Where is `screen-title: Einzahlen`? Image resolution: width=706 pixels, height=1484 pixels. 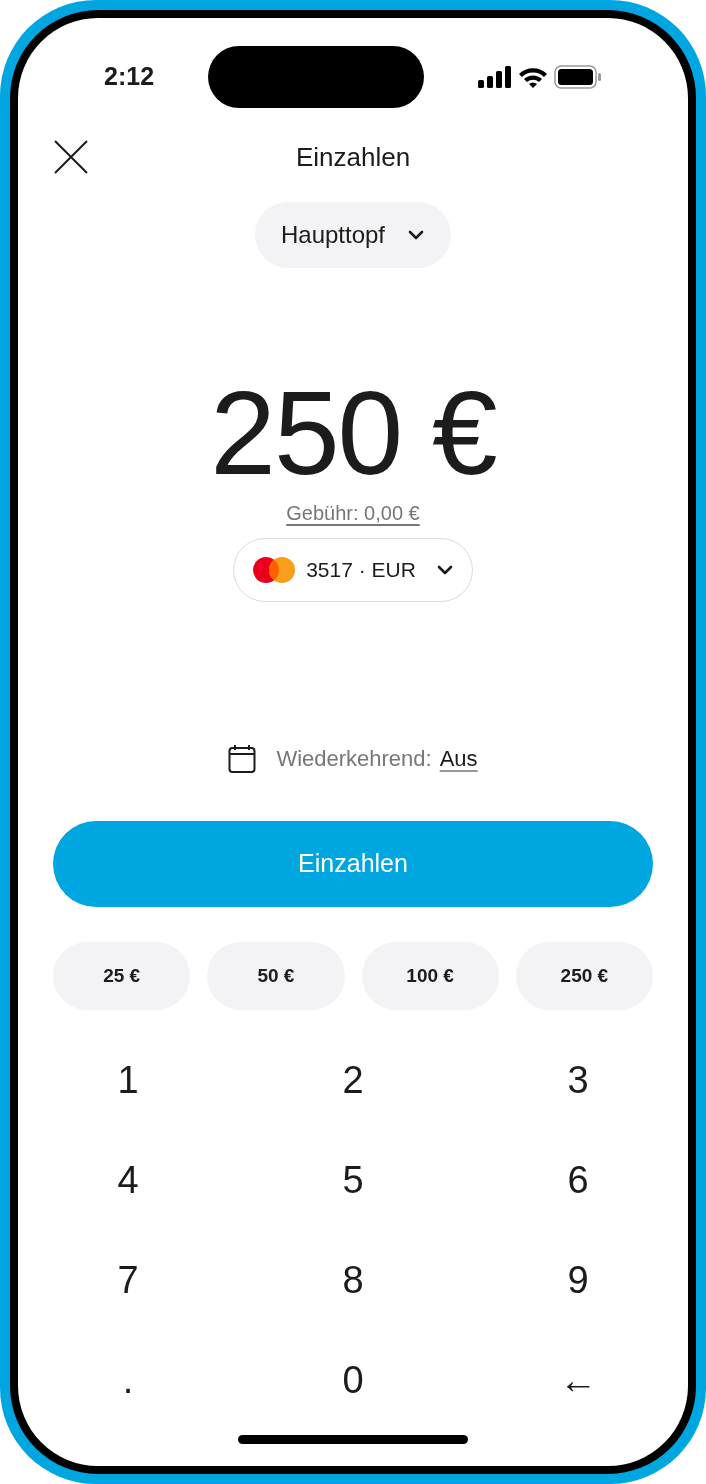
screen-title: Einzahlen is located at coordinates (353, 157).